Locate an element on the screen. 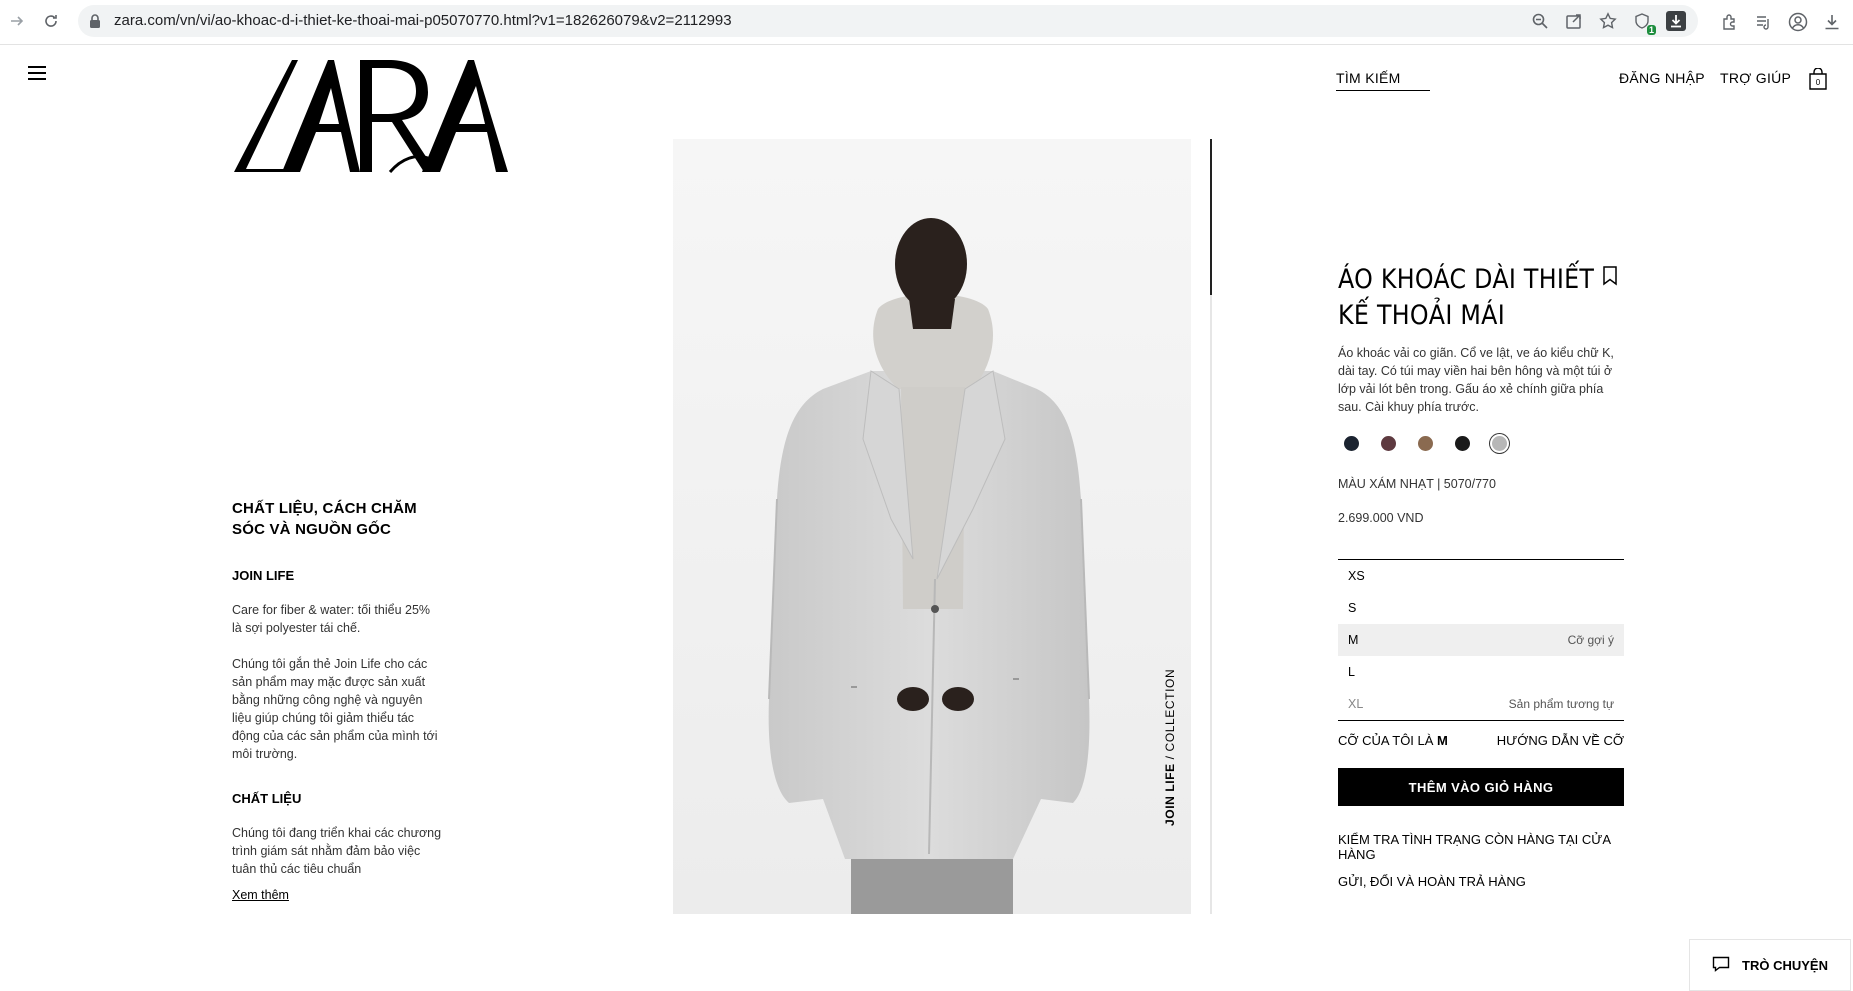 This screenshot has width=1853, height=991. shipping-returns-link: GỬI, ĐỔI VÀ HOÀN TRẢ HÀNG is located at coordinates (1481, 881).